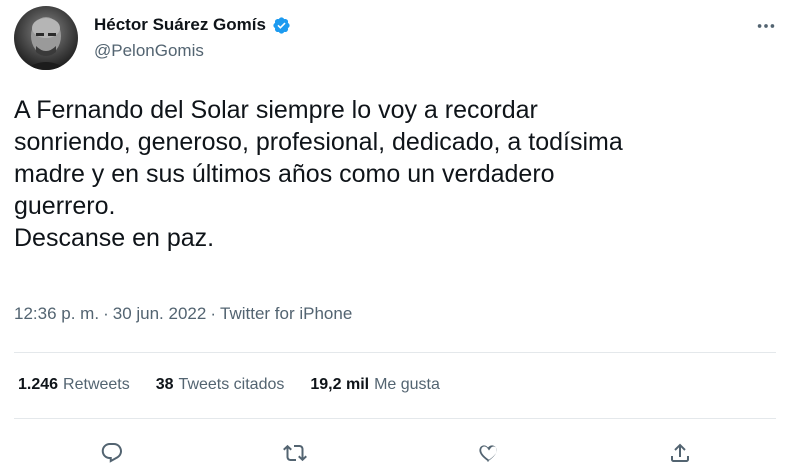 Image resolution: width=800 pixels, height=476 pixels. Describe the element at coordinates (112, 453) in the screenshot. I see `reply-icon` at that location.